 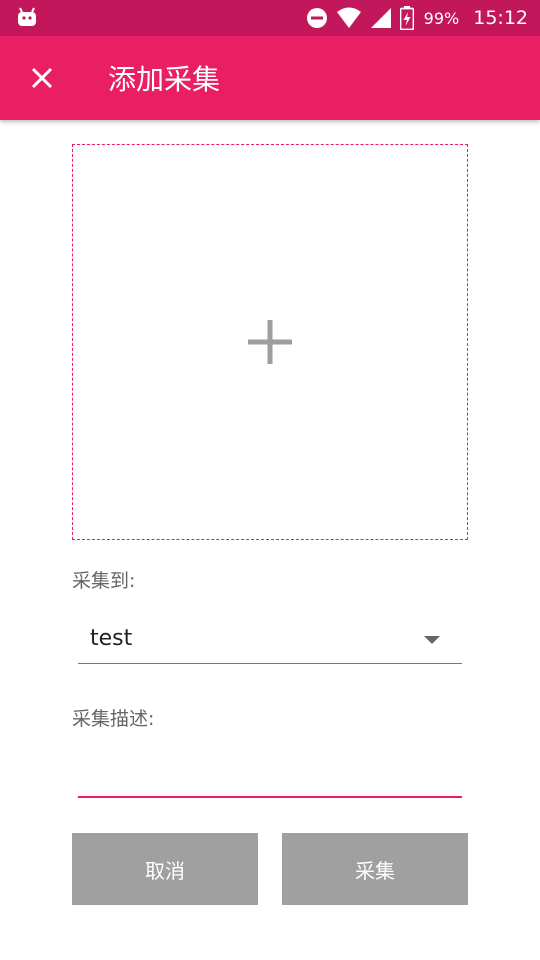 I want to click on dropdown-arrow-icon, so click(x=432, y=640).